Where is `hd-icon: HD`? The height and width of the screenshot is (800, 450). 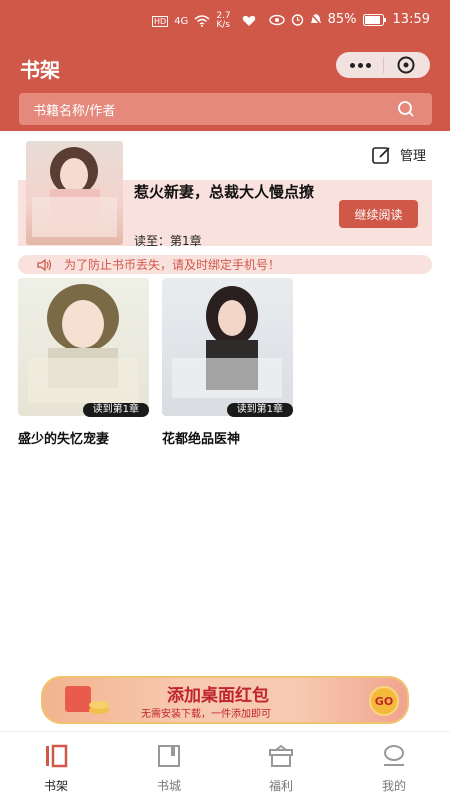 hd-icon: HD is located at coordinates (160, 21).